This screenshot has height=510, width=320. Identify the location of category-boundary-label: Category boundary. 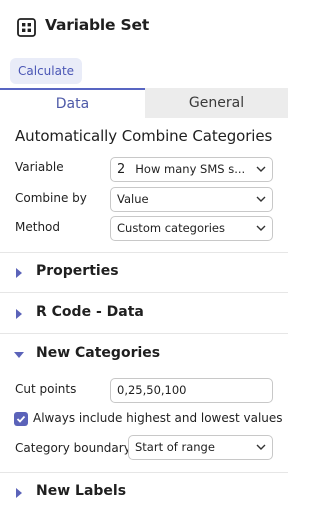
(73, 448).